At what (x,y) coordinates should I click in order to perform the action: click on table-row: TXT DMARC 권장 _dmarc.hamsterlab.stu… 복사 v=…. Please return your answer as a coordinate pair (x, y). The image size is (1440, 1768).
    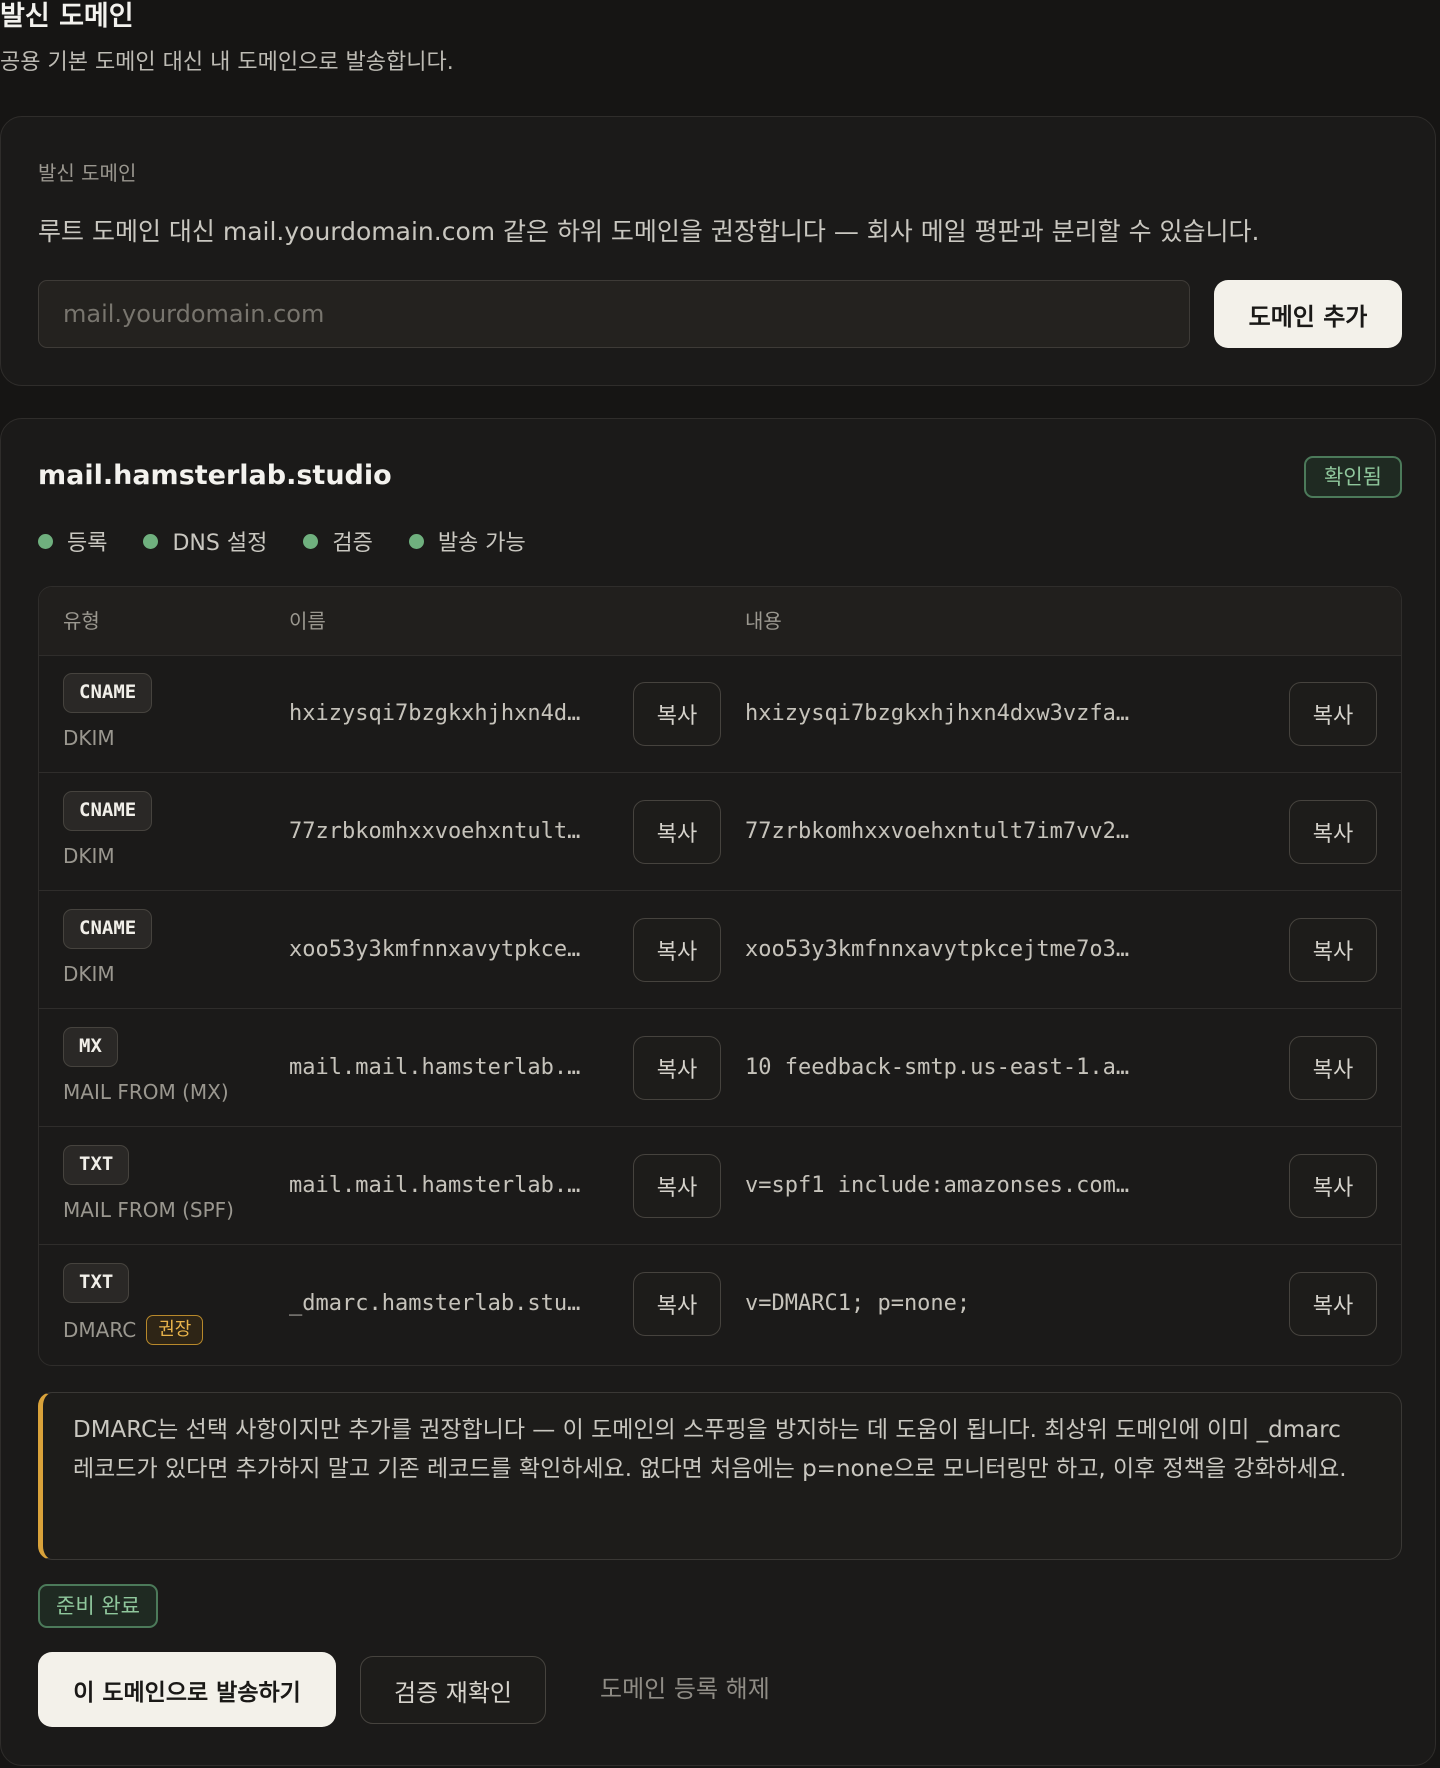
    Looking at the image, I should click on (720, 1304).